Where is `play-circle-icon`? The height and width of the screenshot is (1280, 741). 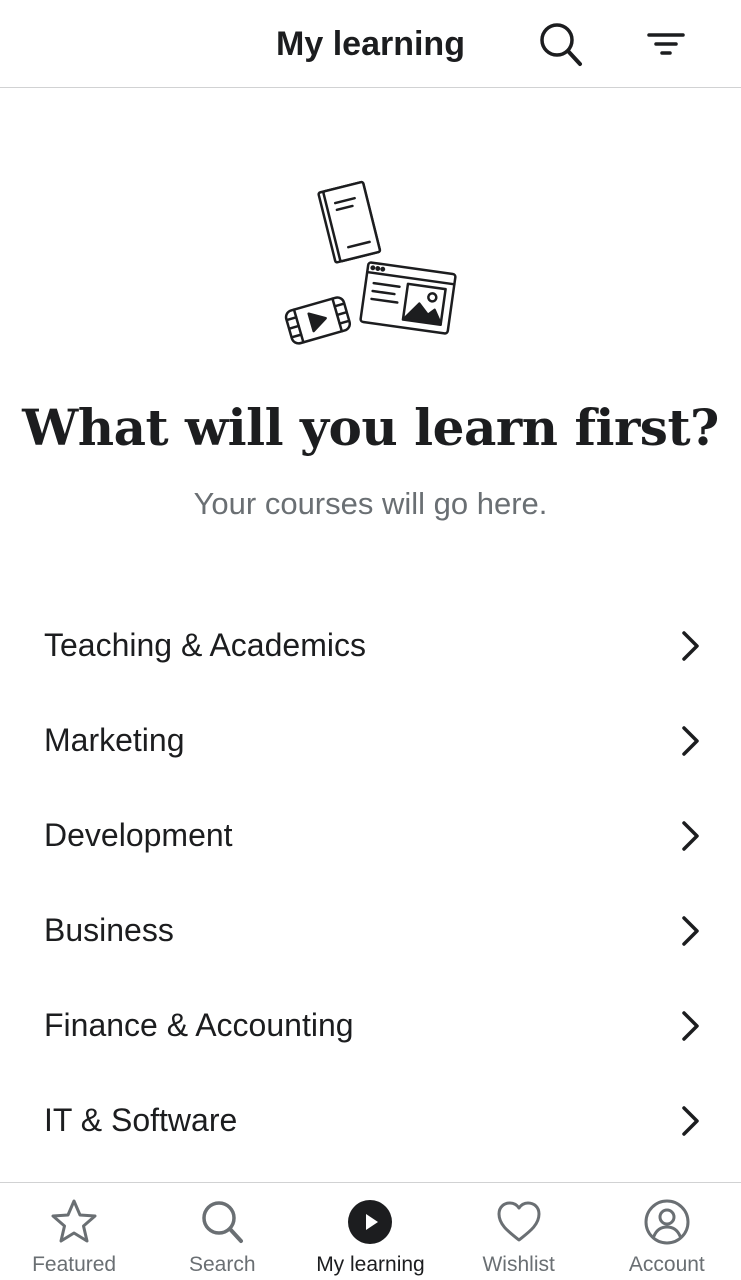 play-circle-icon is located at coordinates (370, 1222).